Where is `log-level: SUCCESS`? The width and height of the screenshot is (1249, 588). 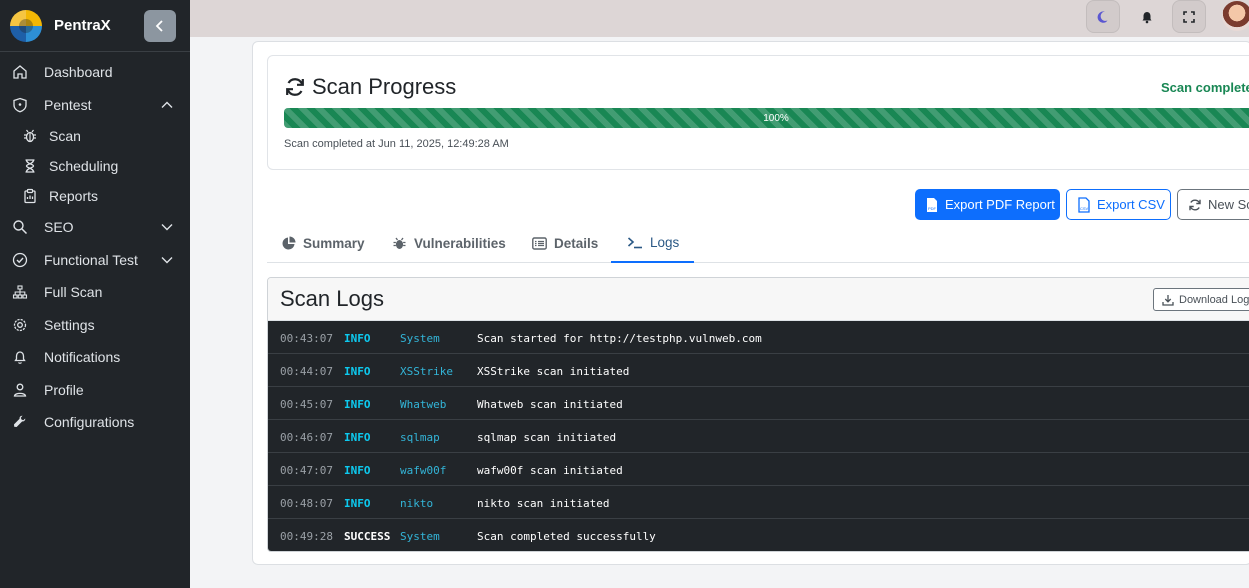
log-level: SUCCESS is located at coordinates (367, 536).